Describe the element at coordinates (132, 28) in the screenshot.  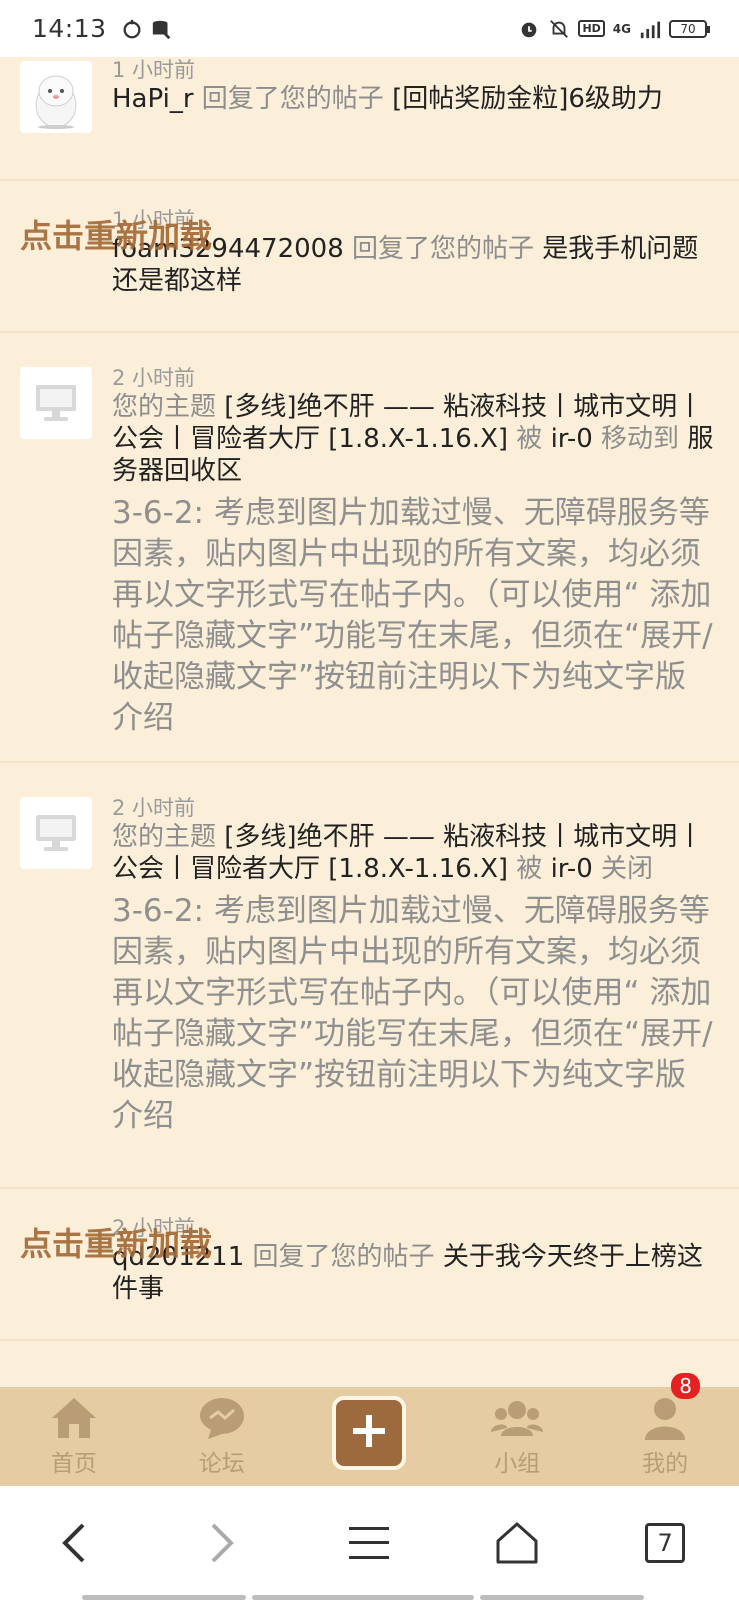
I see `sync-icon` at that location.